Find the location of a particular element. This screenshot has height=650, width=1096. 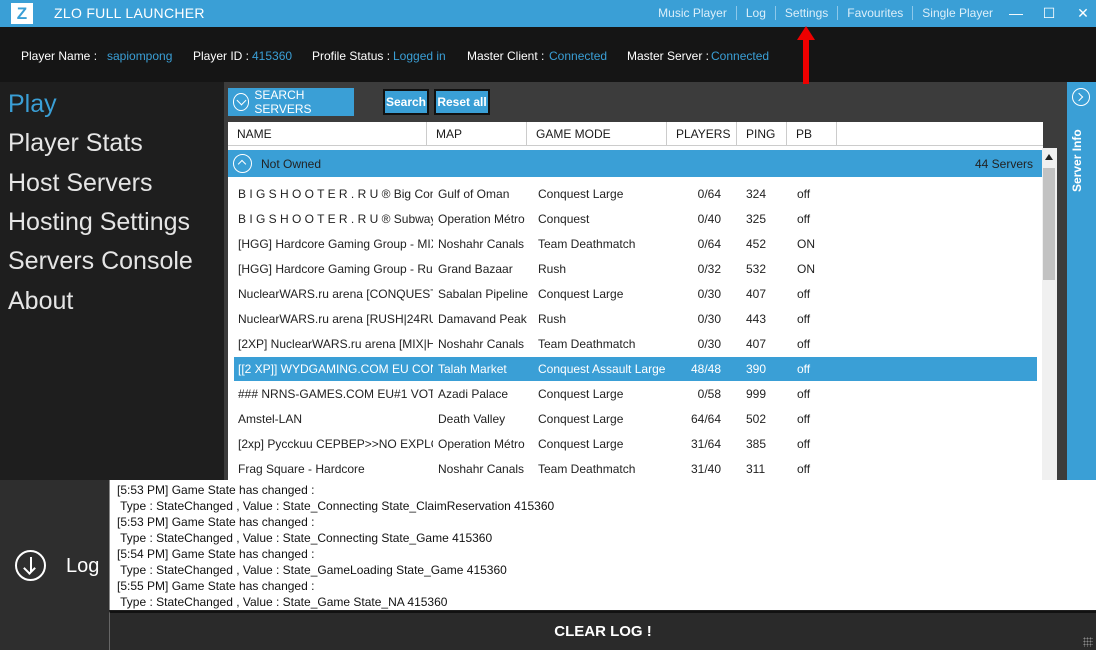

map-cell: Damavand Peak is located at coordinates (482, 319).